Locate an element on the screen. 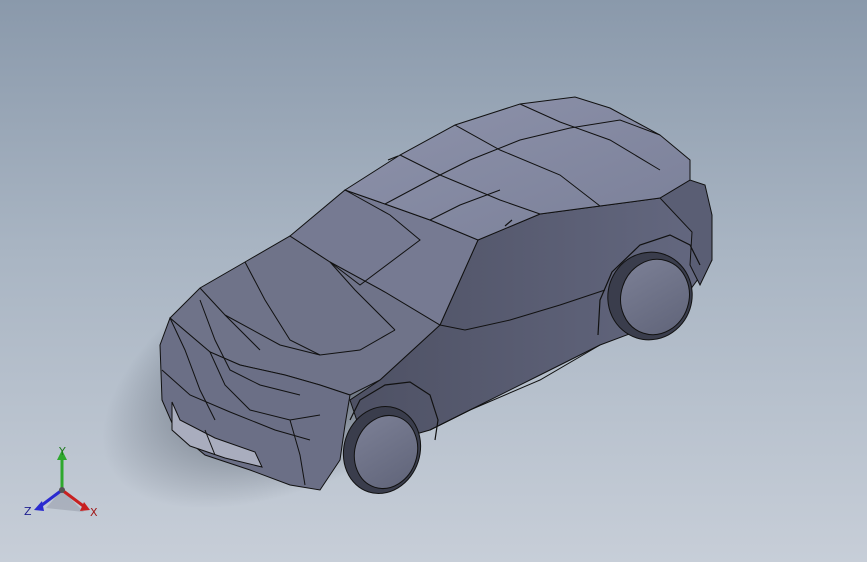 The height and width of the screenshot is (562, 867). triad-x-label: X is located at coordinates (94, 512).